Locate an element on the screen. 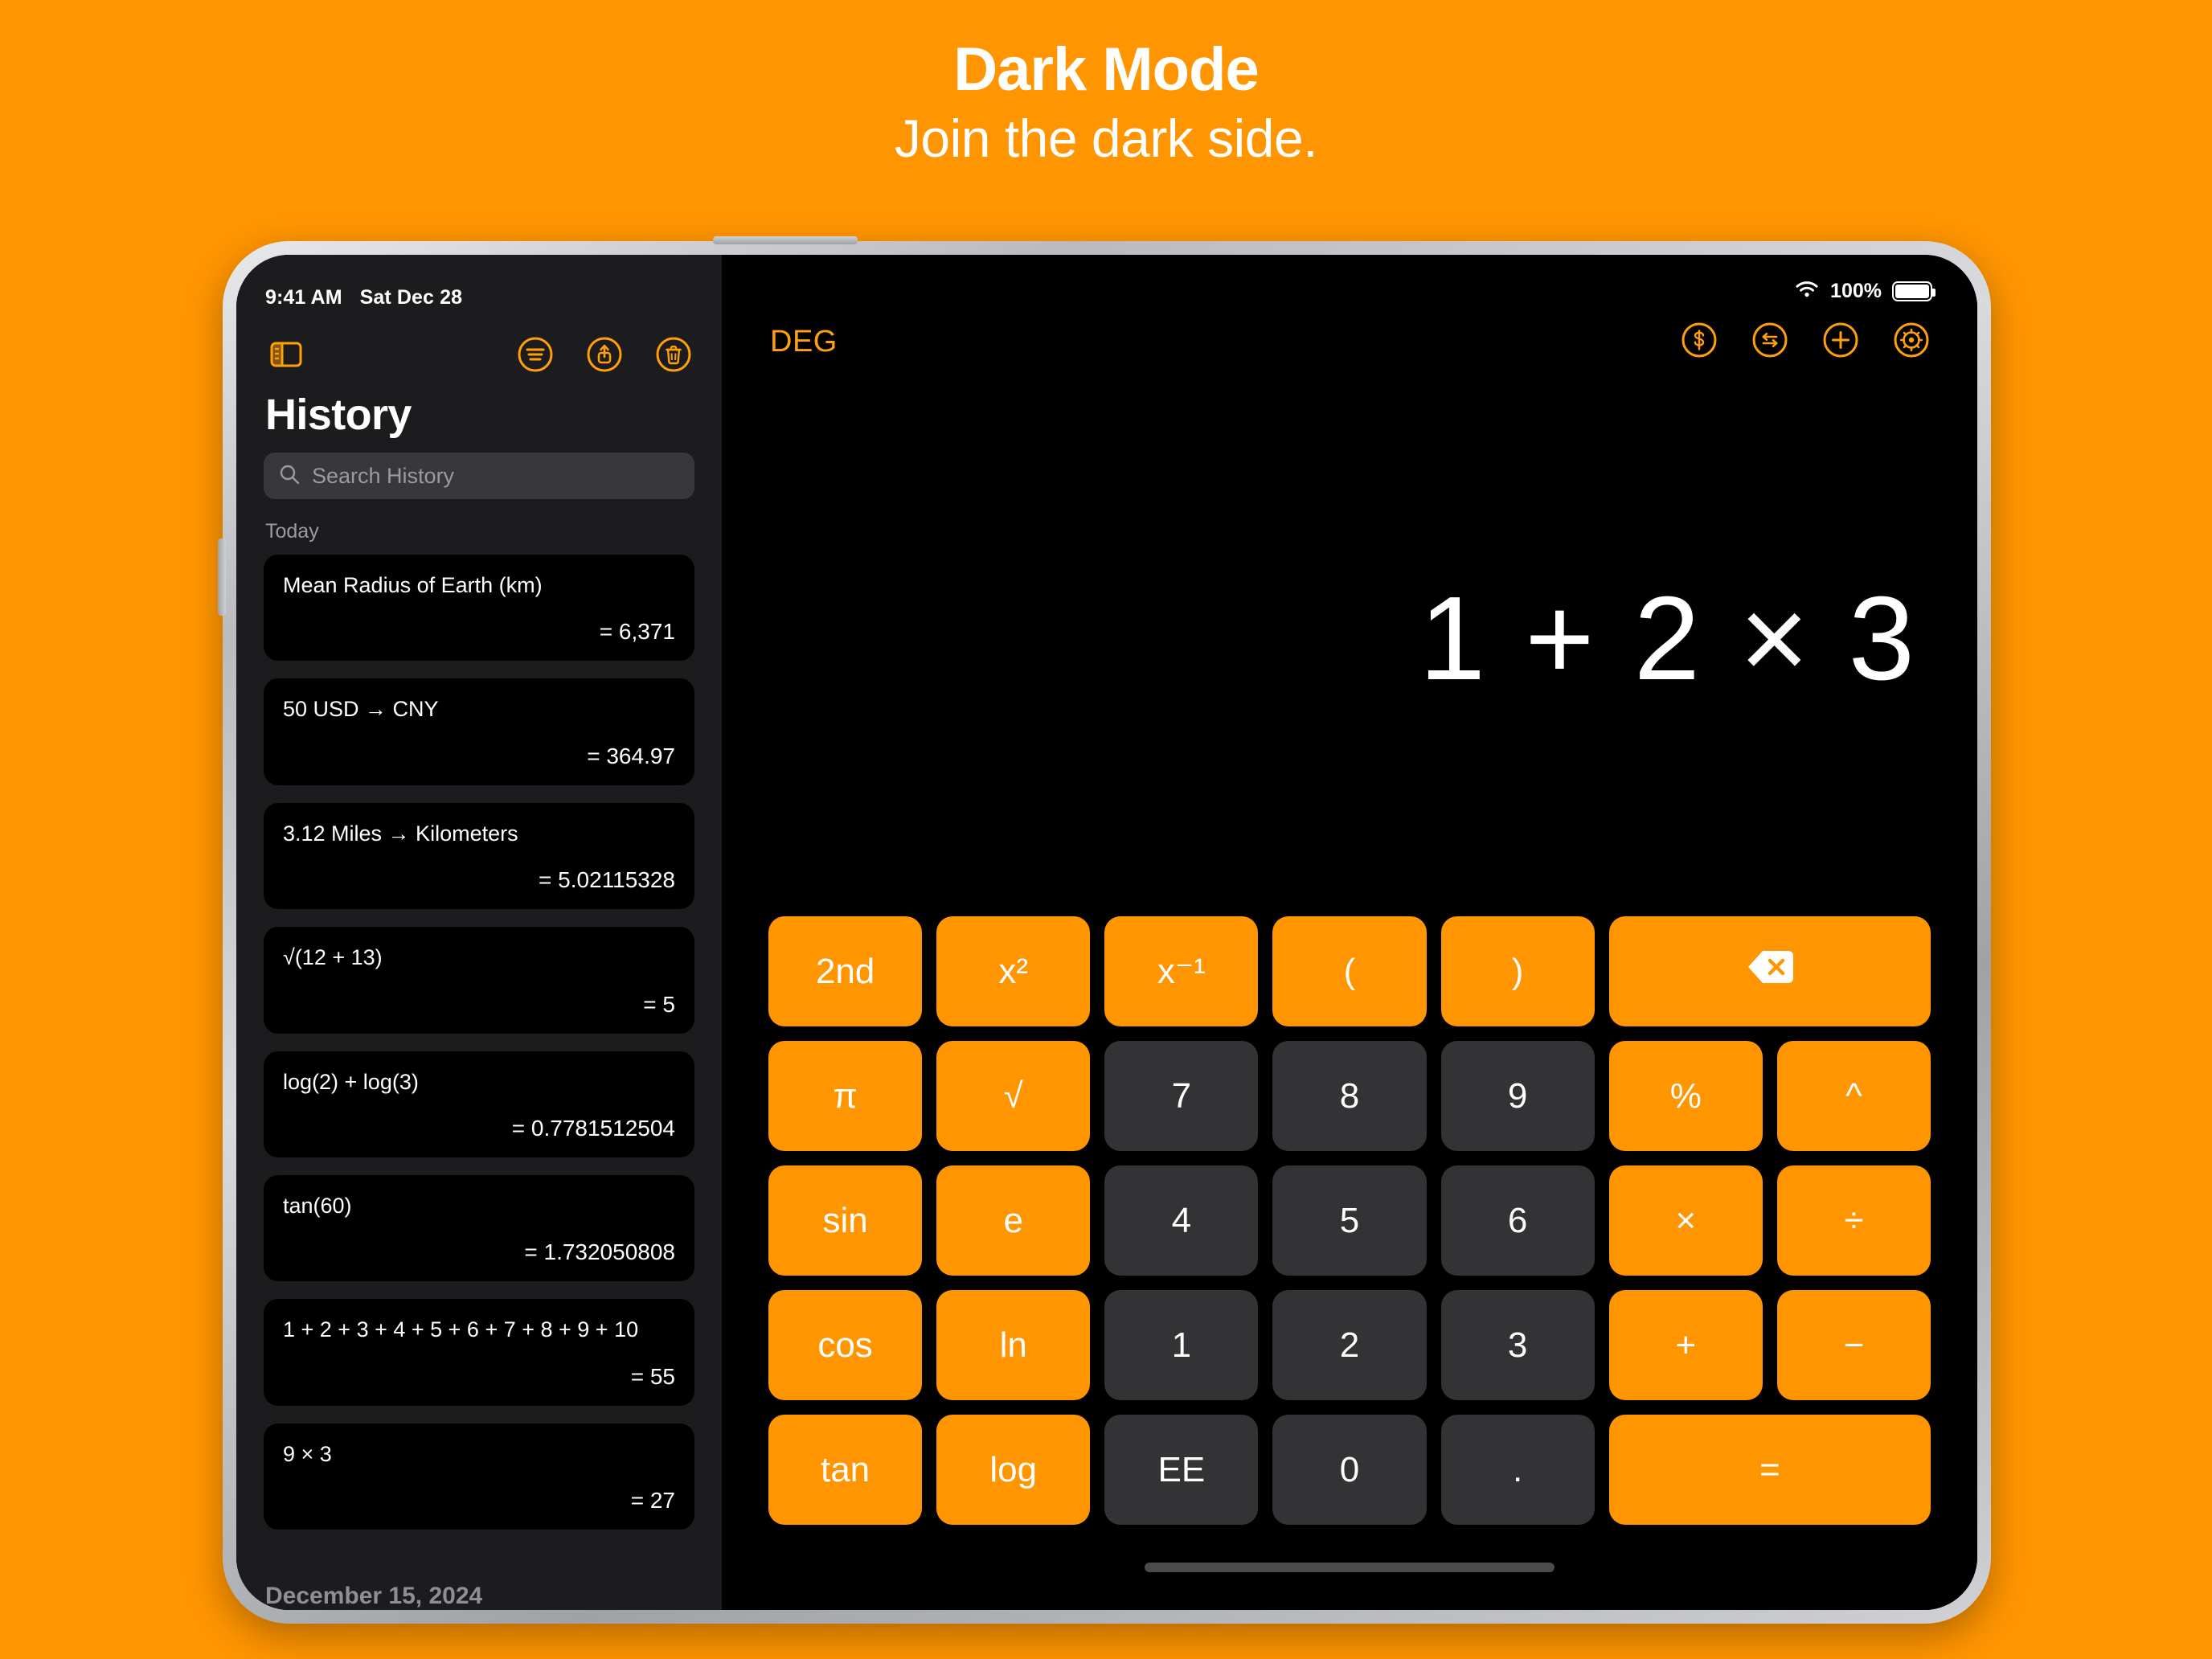 The image size is (2212, 1659). history-item: √(12 + 13) = 5 is located at coordinates (479, 980).